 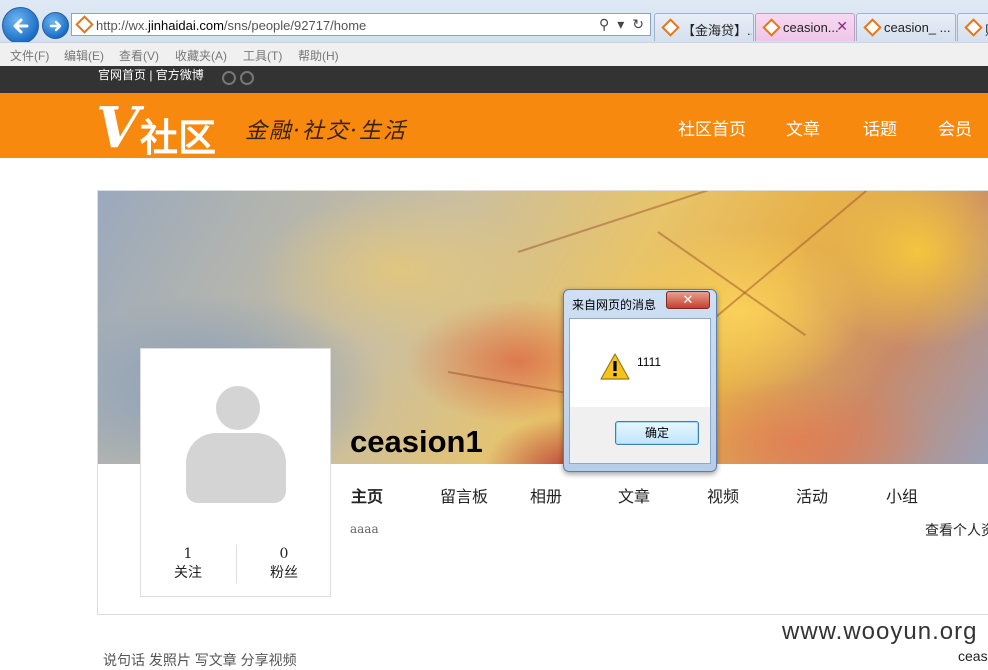 I want to click on avatar-body, so click(x=236, y=468).